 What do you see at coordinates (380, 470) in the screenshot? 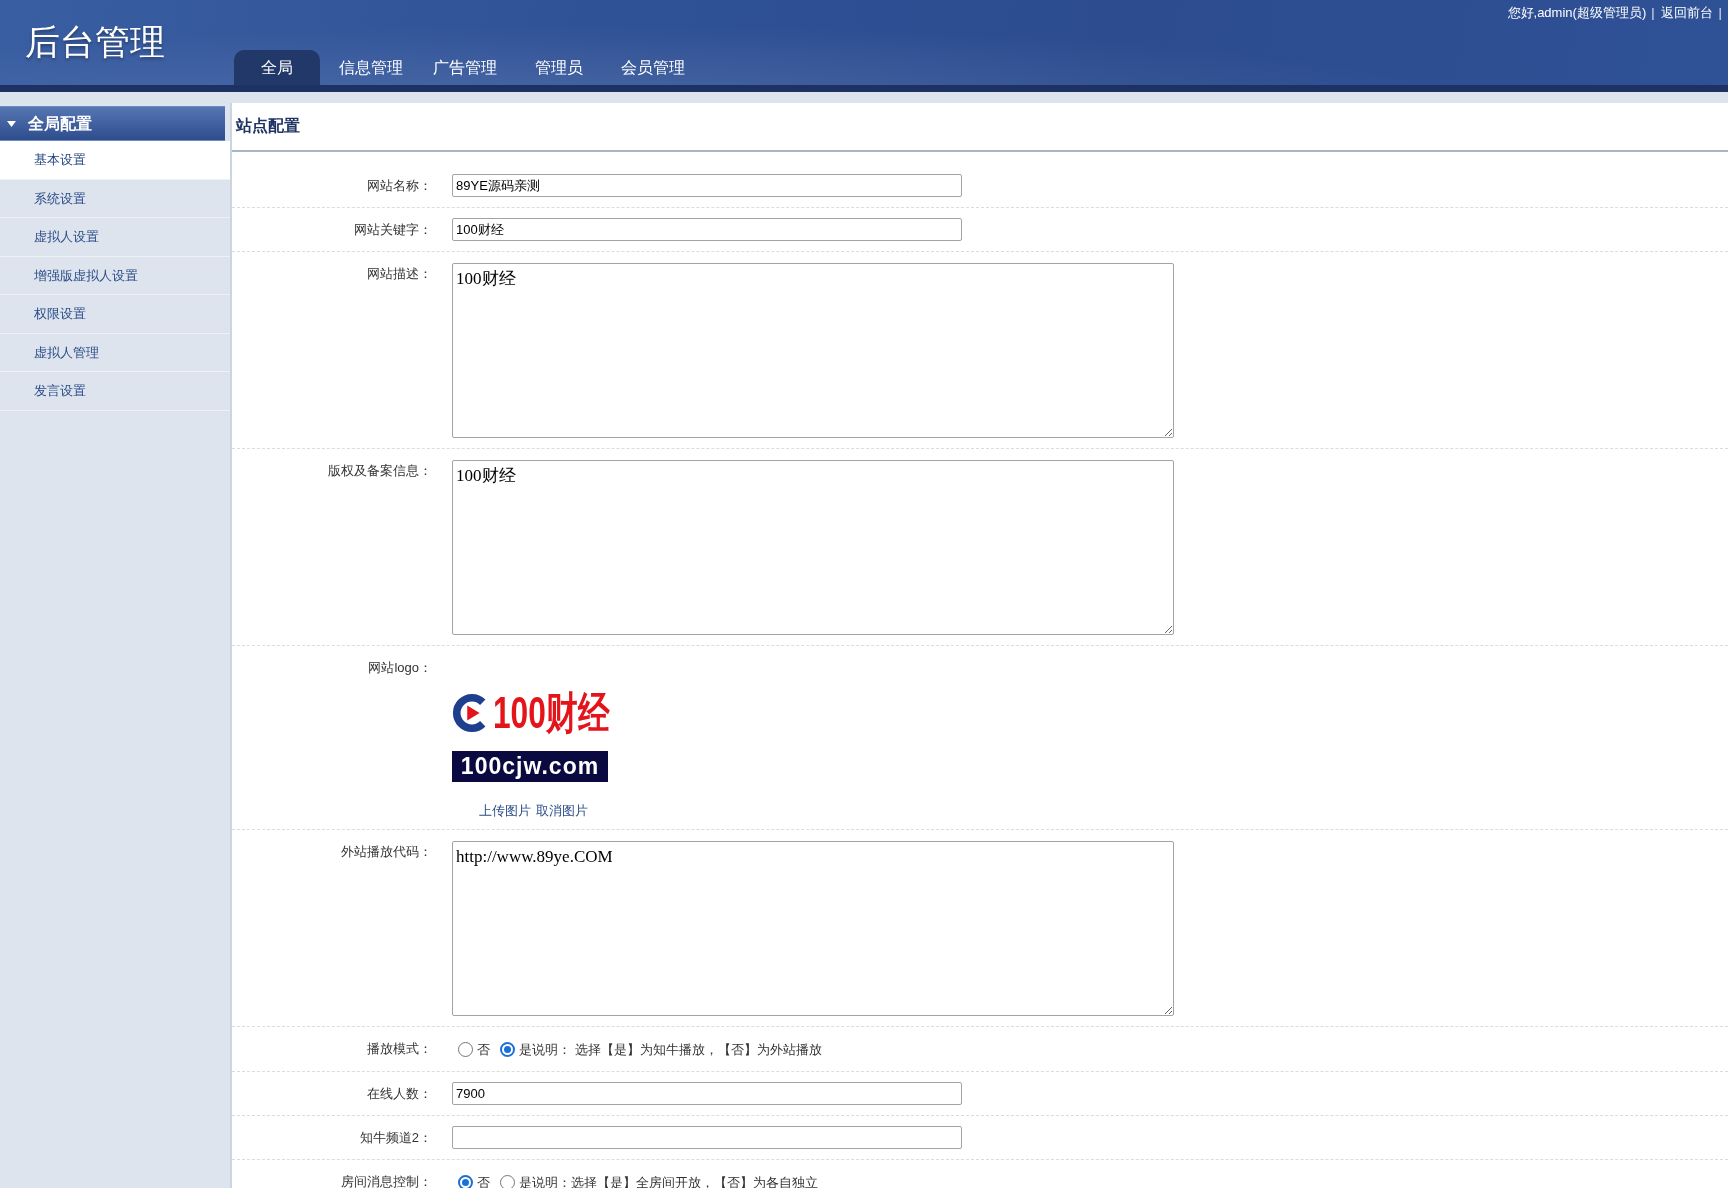
I see `field-label: 版权及备案信息：` at bounding box center [380, 470].